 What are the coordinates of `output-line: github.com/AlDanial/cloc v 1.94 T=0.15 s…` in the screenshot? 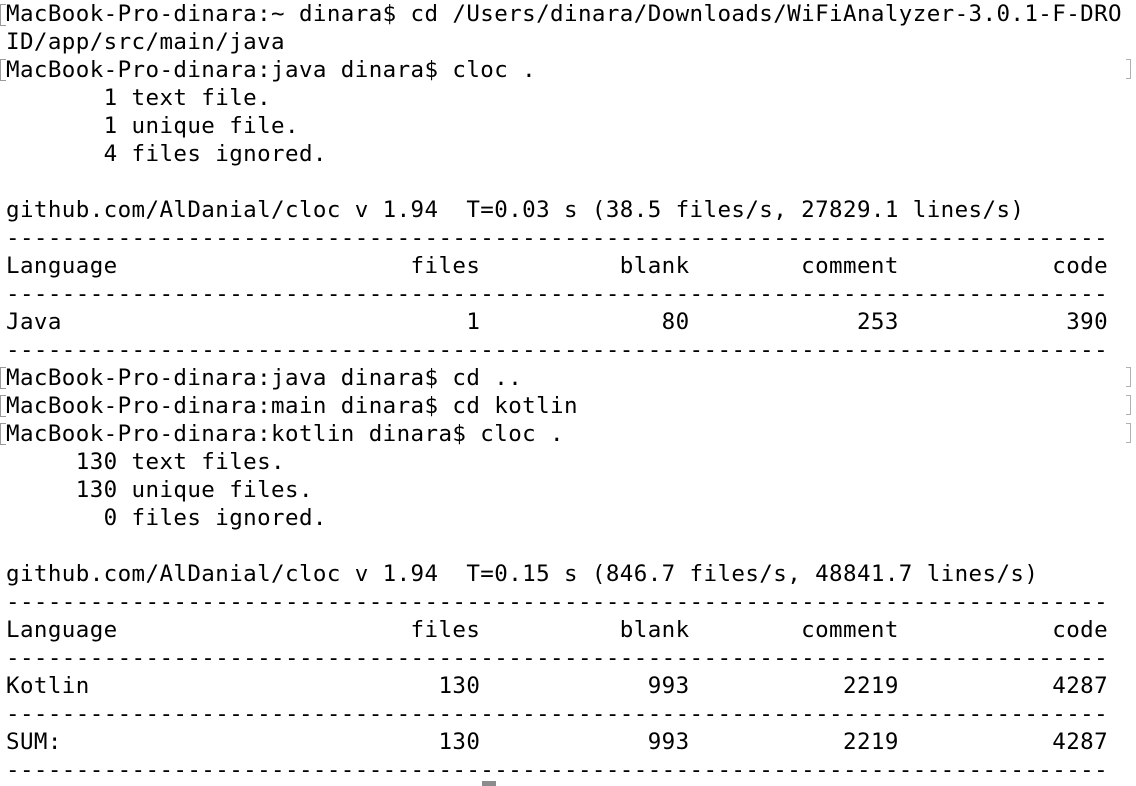 It's located at (522, 574).